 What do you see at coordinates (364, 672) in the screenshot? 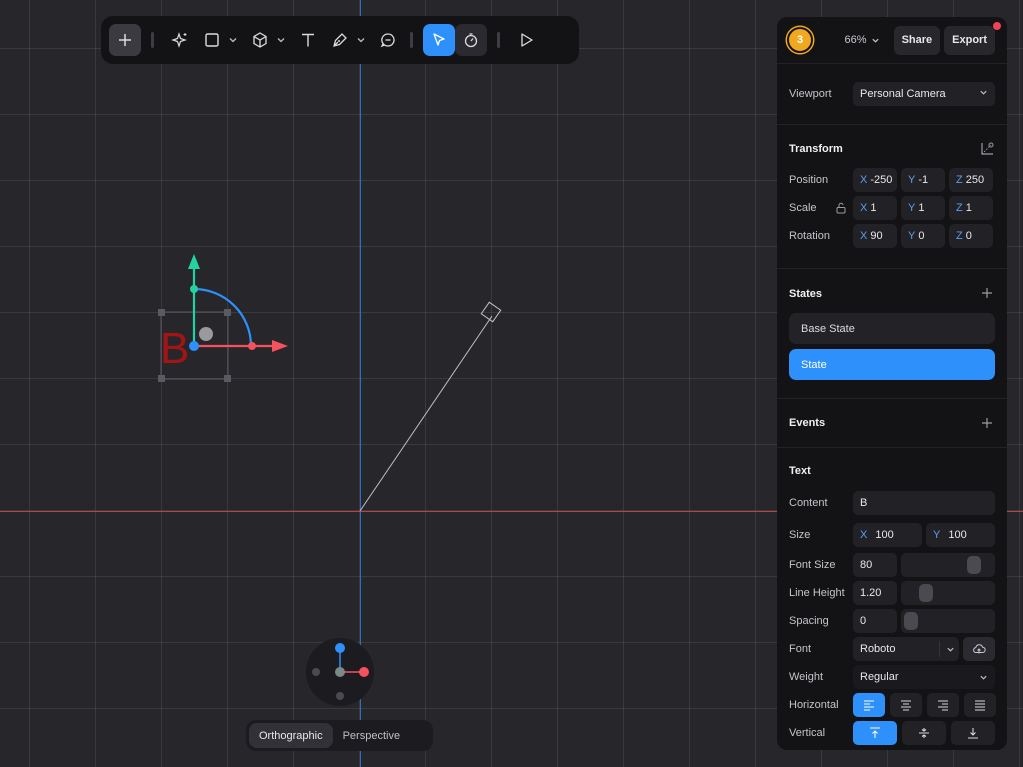
I see `gizmo-x-axis` at bounding box center [364, 672].